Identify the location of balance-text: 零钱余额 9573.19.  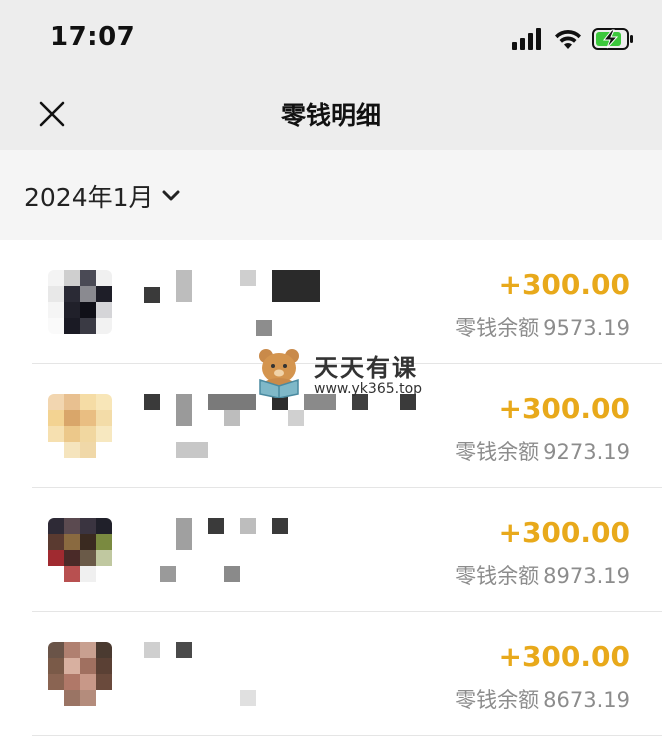
(542, 327).